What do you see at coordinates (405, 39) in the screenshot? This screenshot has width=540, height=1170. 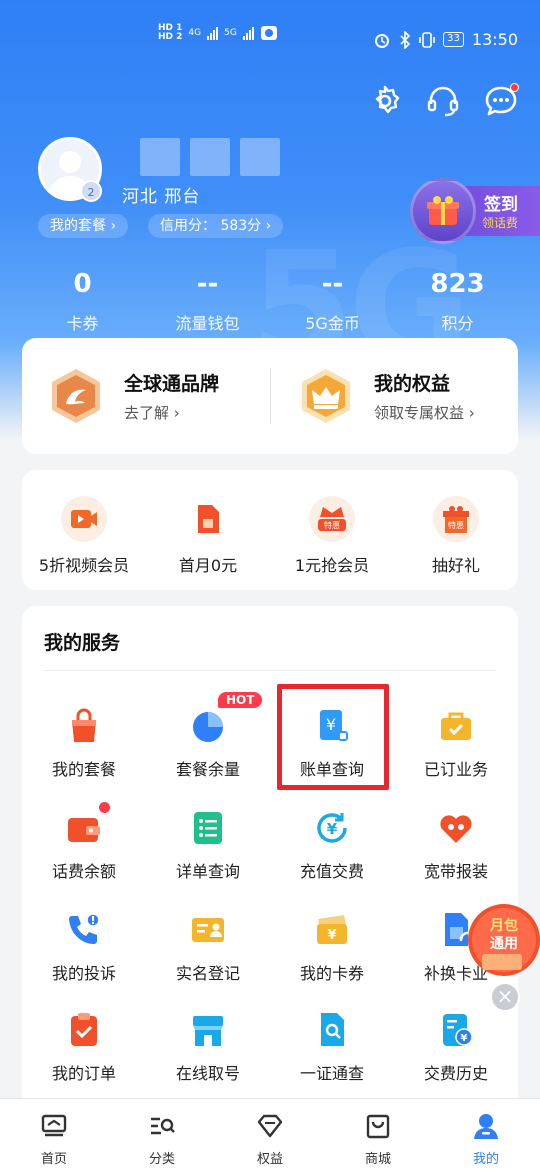 I see `bluetooth-icon` at bounding box center [405, 39].